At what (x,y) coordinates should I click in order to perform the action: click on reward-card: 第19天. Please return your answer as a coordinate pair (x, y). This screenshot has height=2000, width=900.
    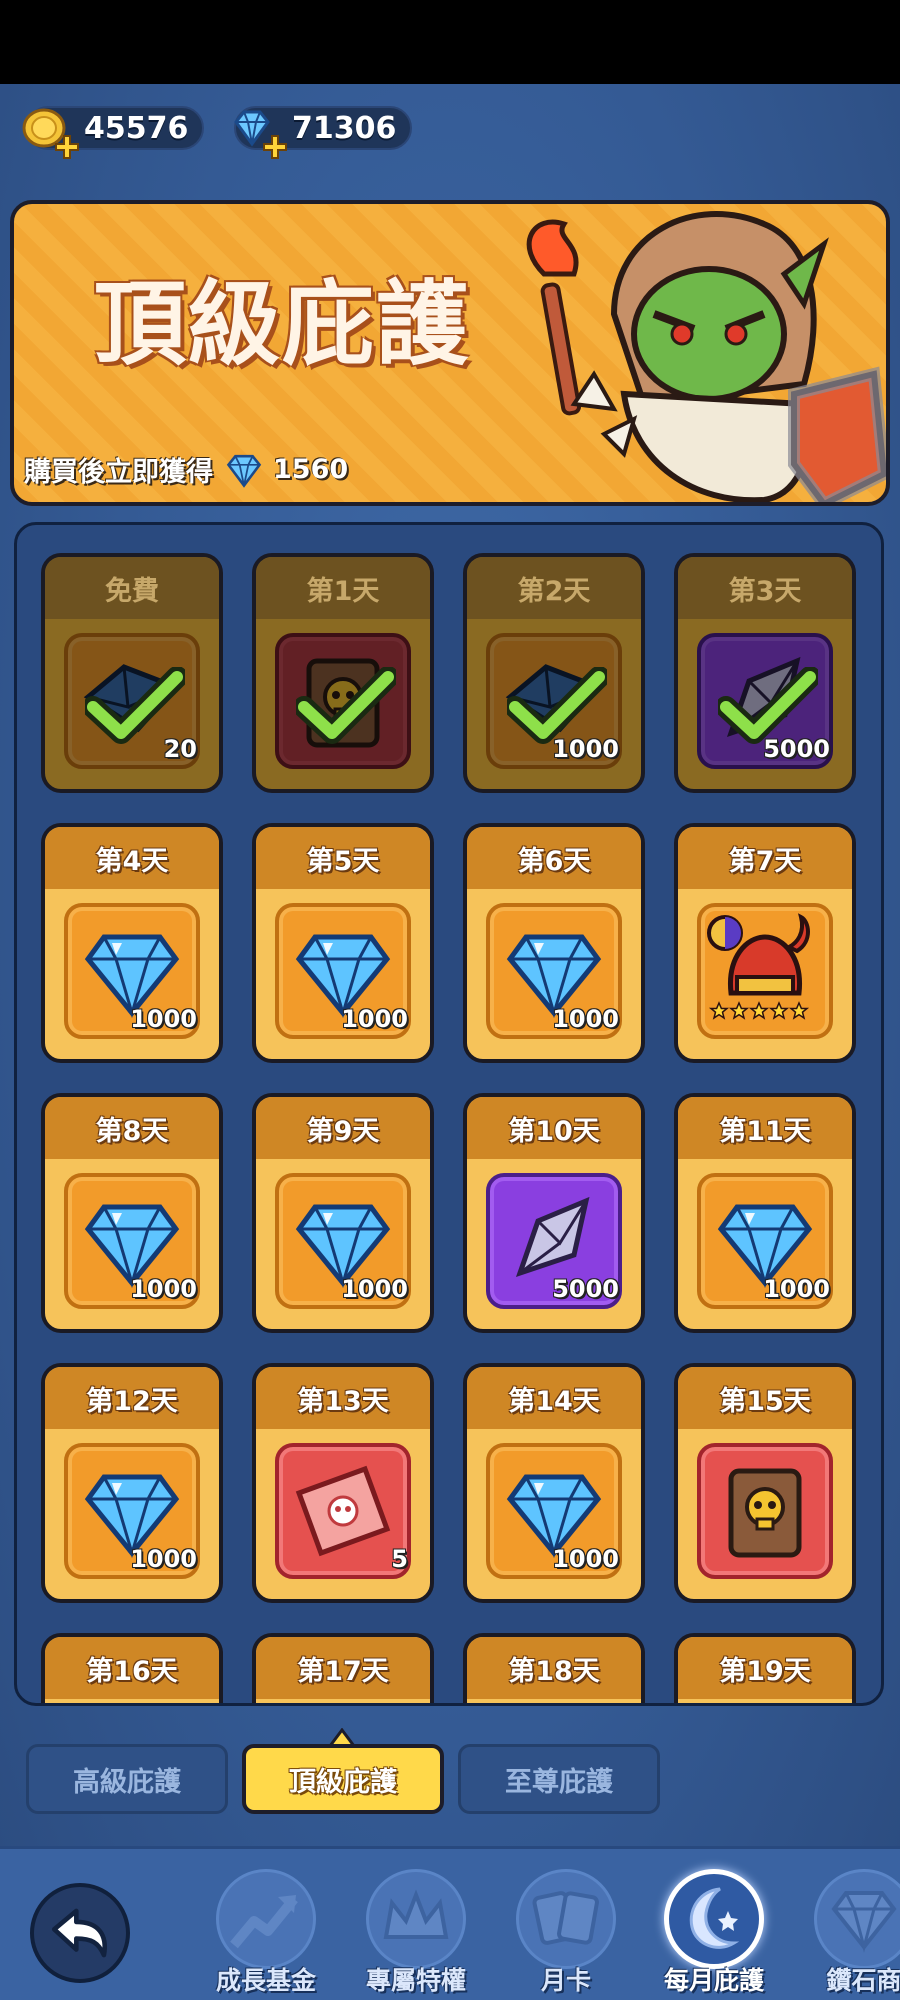
    Looking at the image, I should click on (765, 1668).